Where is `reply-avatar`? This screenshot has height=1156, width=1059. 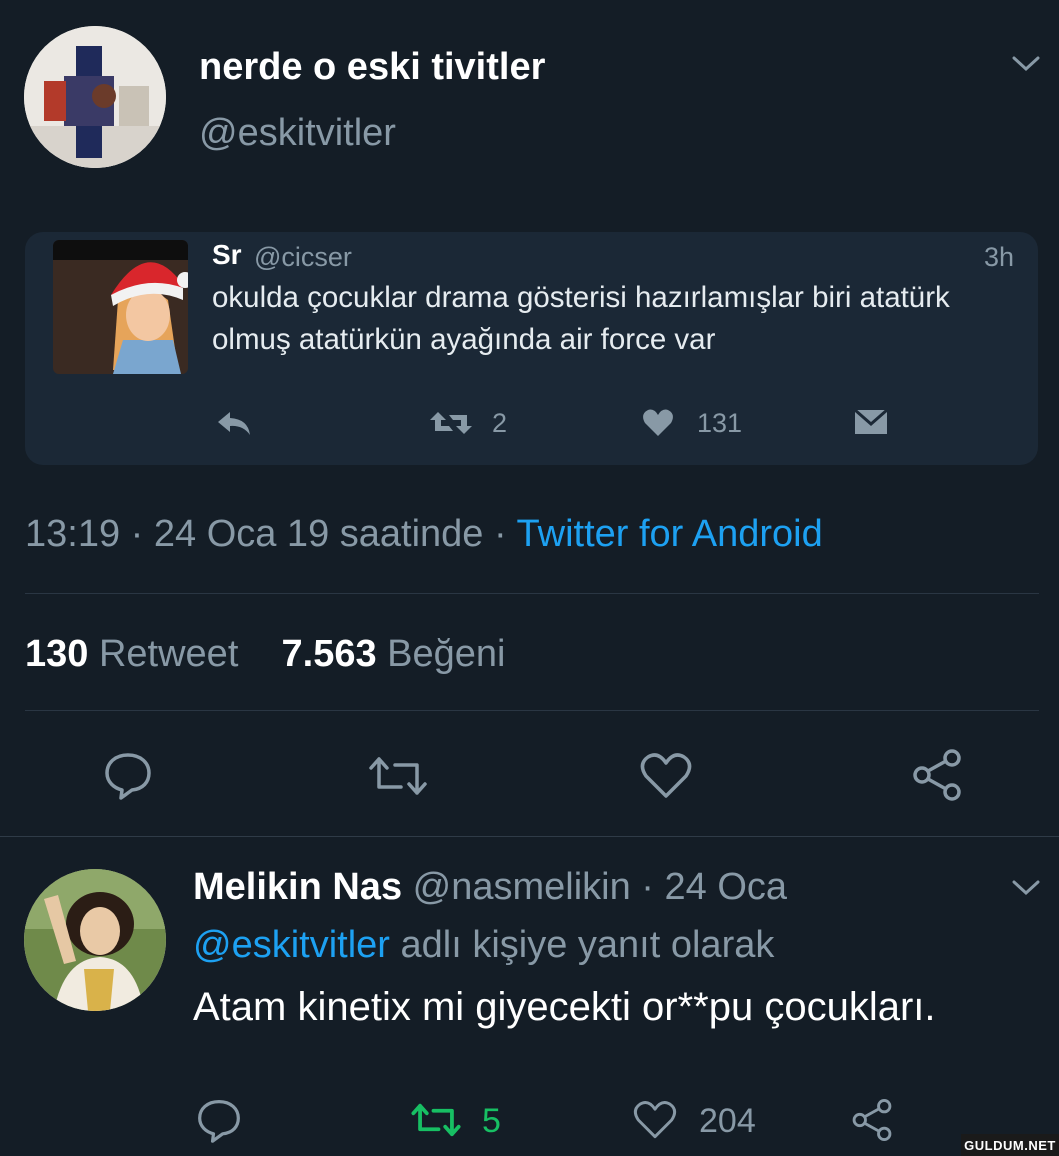
reply-avatar is located at coordinates (95, 940).